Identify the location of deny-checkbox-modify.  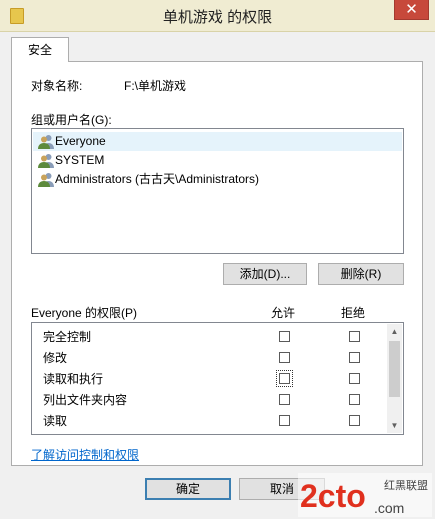
(354, 357).